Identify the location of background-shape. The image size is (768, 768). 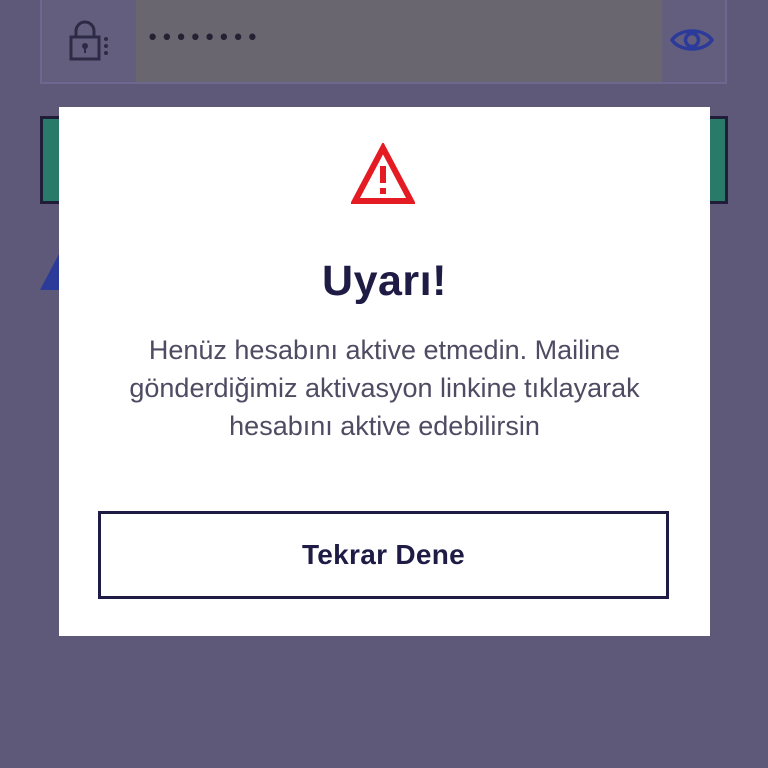
(50, 271).